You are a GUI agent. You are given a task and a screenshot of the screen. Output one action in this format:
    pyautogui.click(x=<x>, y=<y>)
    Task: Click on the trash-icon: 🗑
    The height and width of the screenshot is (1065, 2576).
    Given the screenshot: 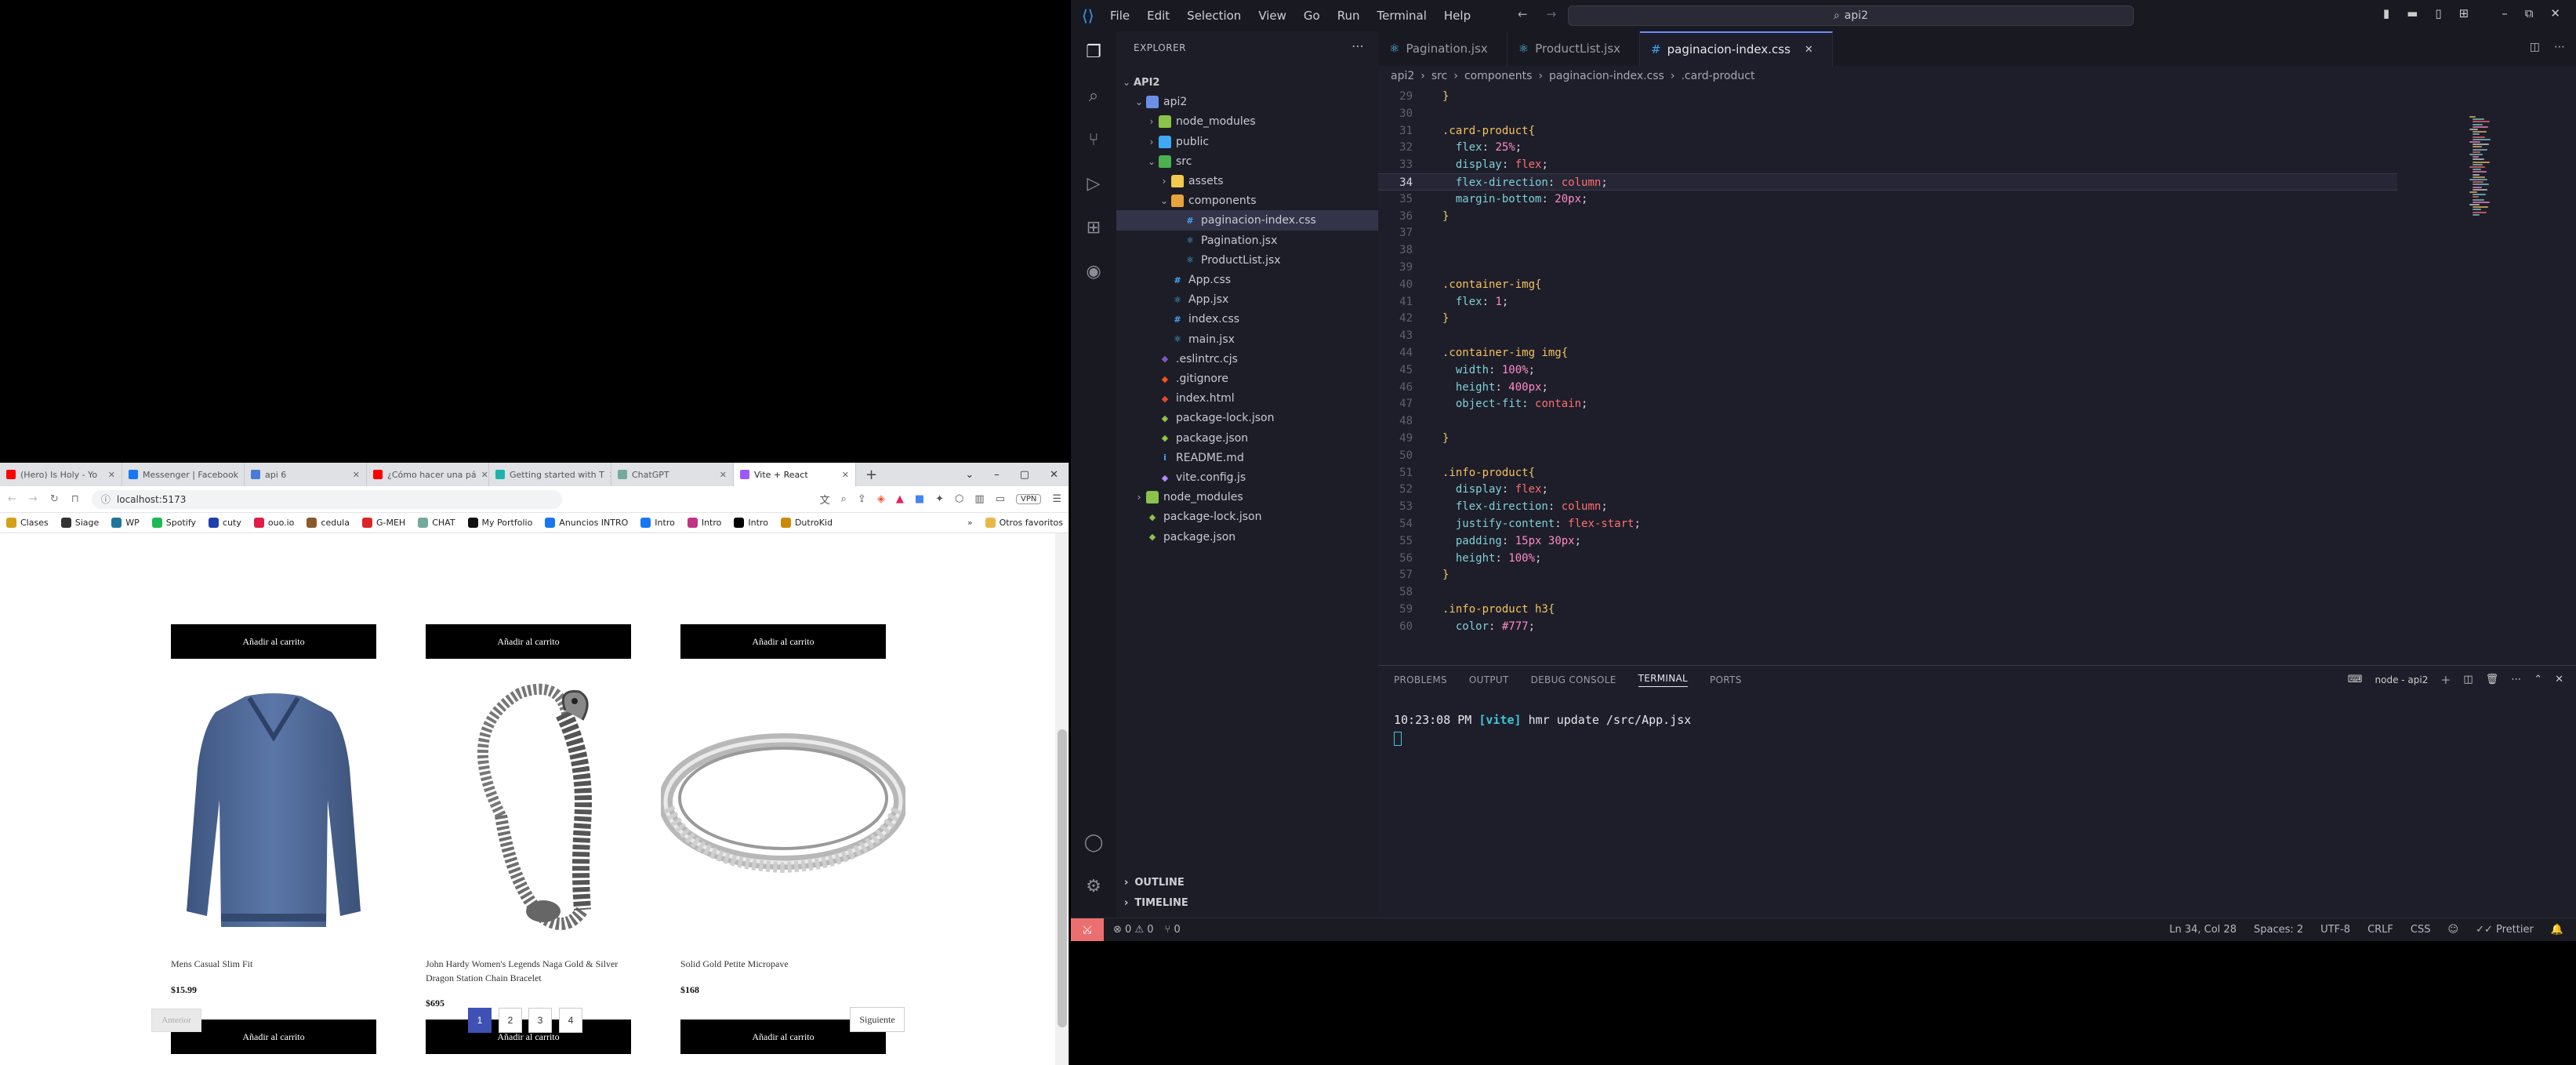 What is the action you would take?
    pyautogui.click(x=2493, y=679)
    